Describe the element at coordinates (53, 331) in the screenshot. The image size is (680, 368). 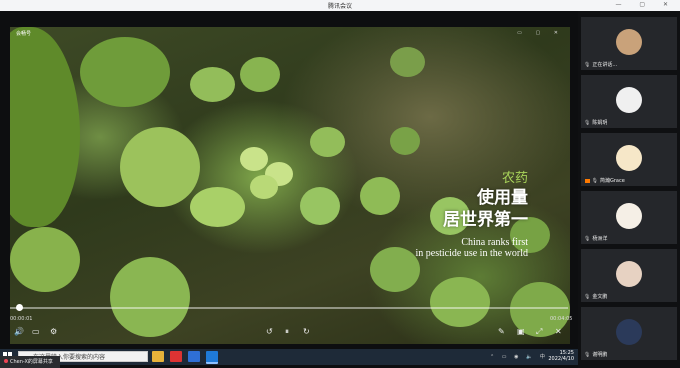
I see `settings-icon: ⚙` at that location.